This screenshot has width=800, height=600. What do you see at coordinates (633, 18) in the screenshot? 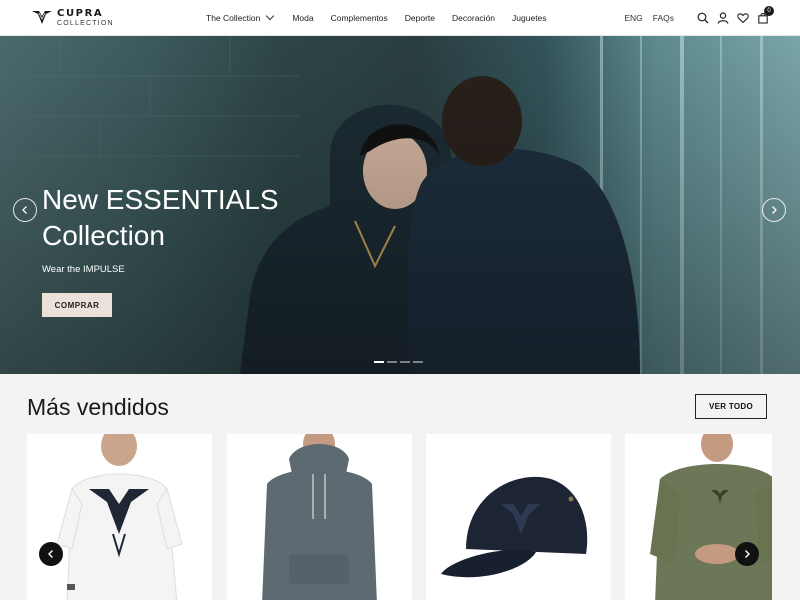
I see `language-switch: ENG` at bounding box center [633, 18].